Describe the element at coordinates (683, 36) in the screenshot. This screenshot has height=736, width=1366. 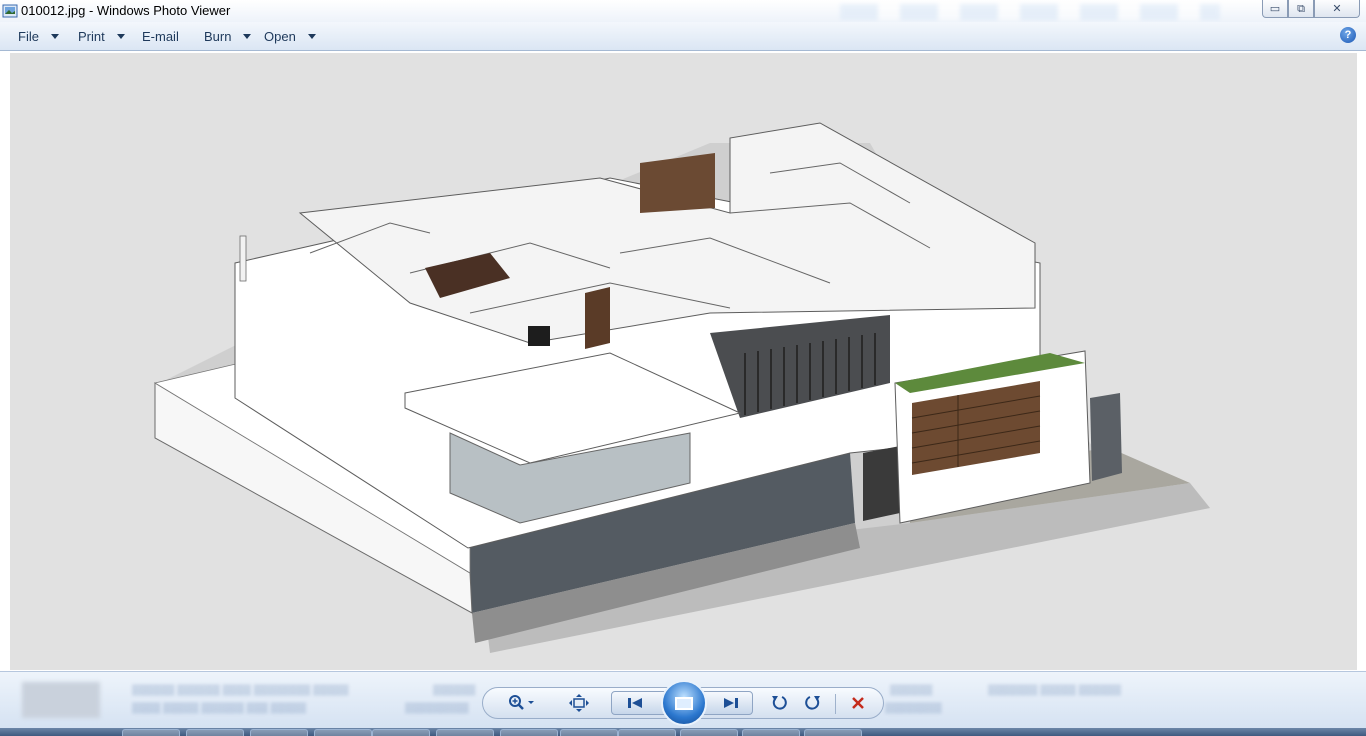
I see `menu-bar: File Print E-mail Burn Open` at that location.